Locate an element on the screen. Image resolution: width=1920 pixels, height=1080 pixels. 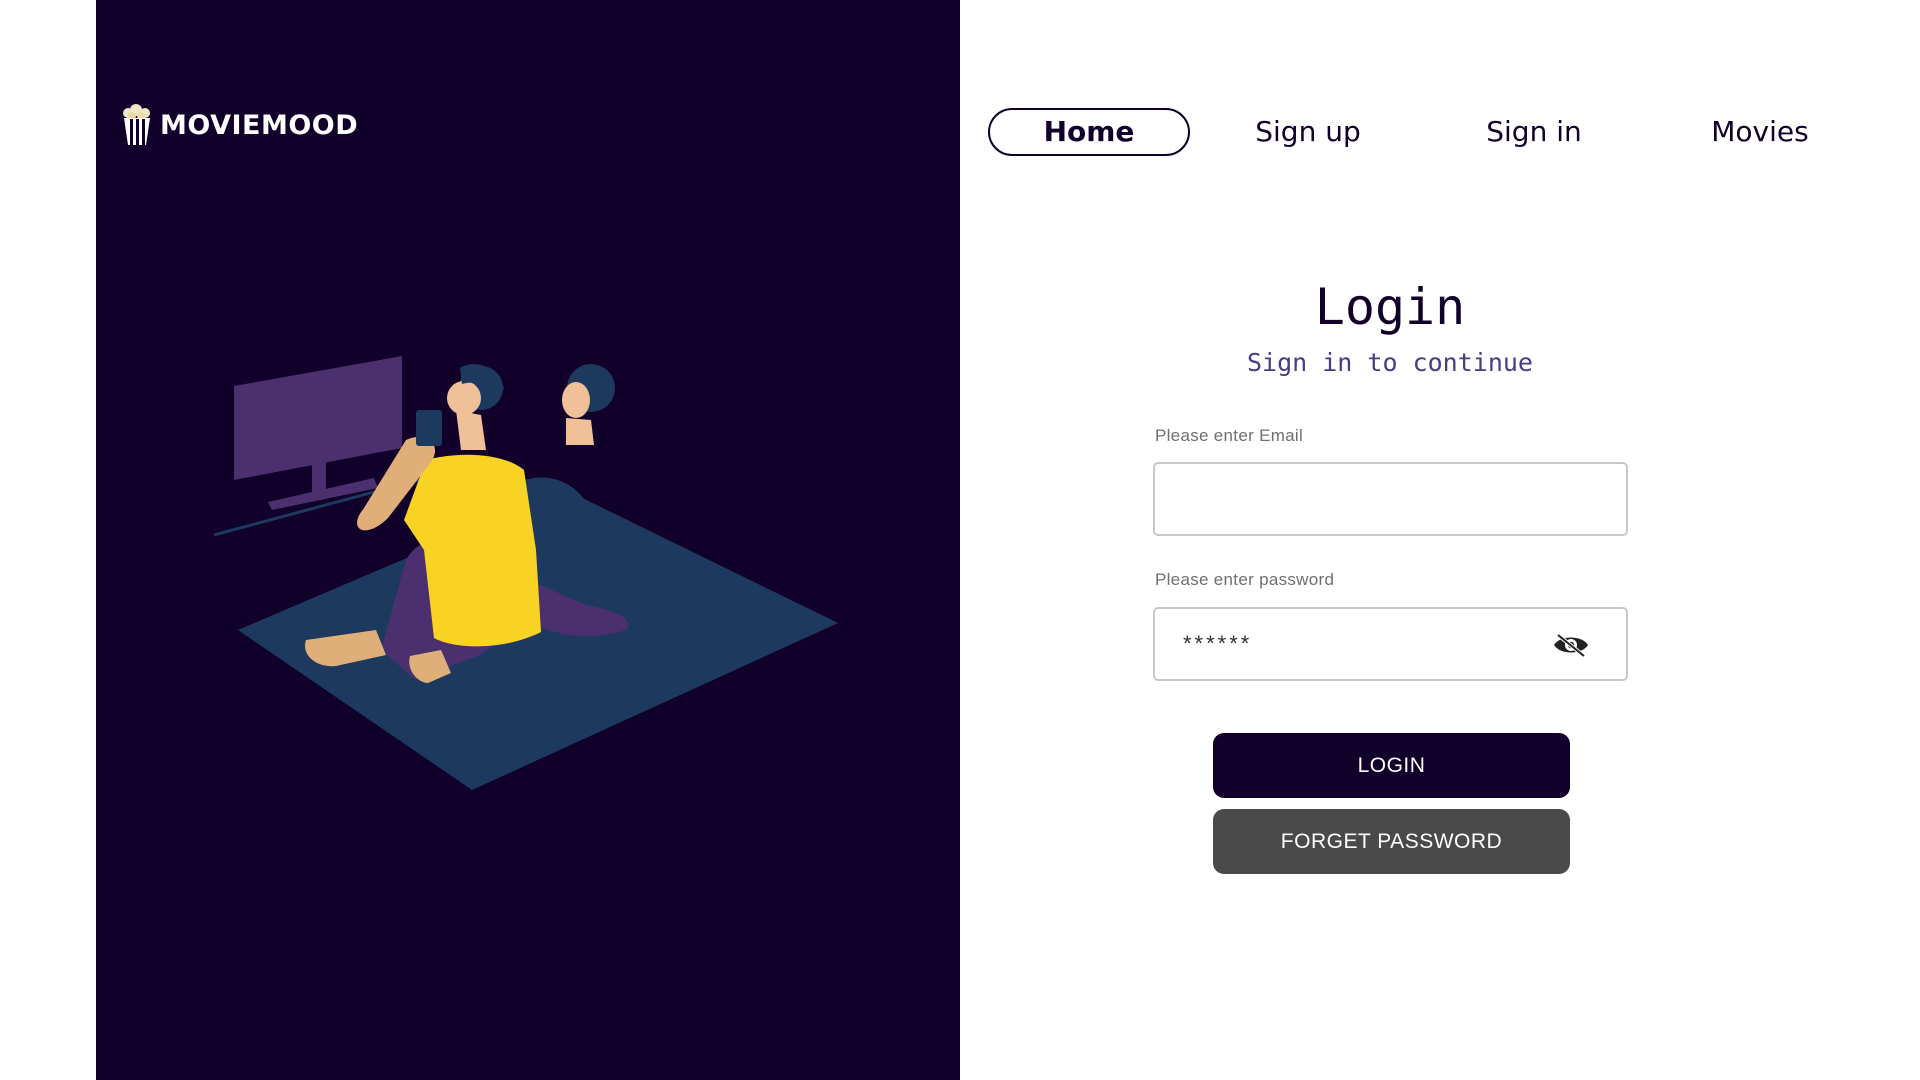
email-input is located at coordinates (1390, 499).